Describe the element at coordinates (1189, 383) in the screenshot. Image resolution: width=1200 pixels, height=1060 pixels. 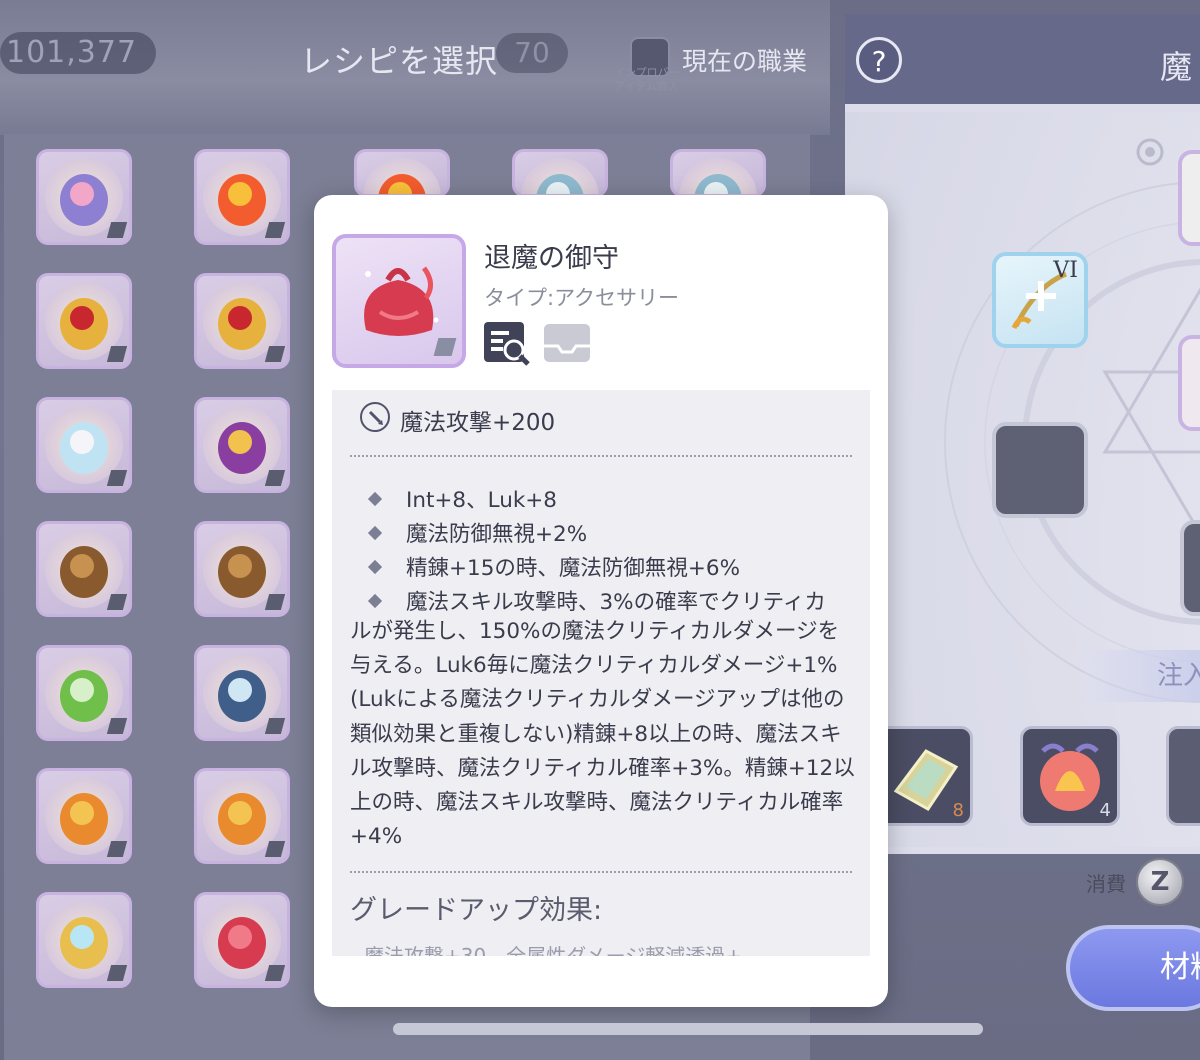
I see `equip-slot-right` at that location.